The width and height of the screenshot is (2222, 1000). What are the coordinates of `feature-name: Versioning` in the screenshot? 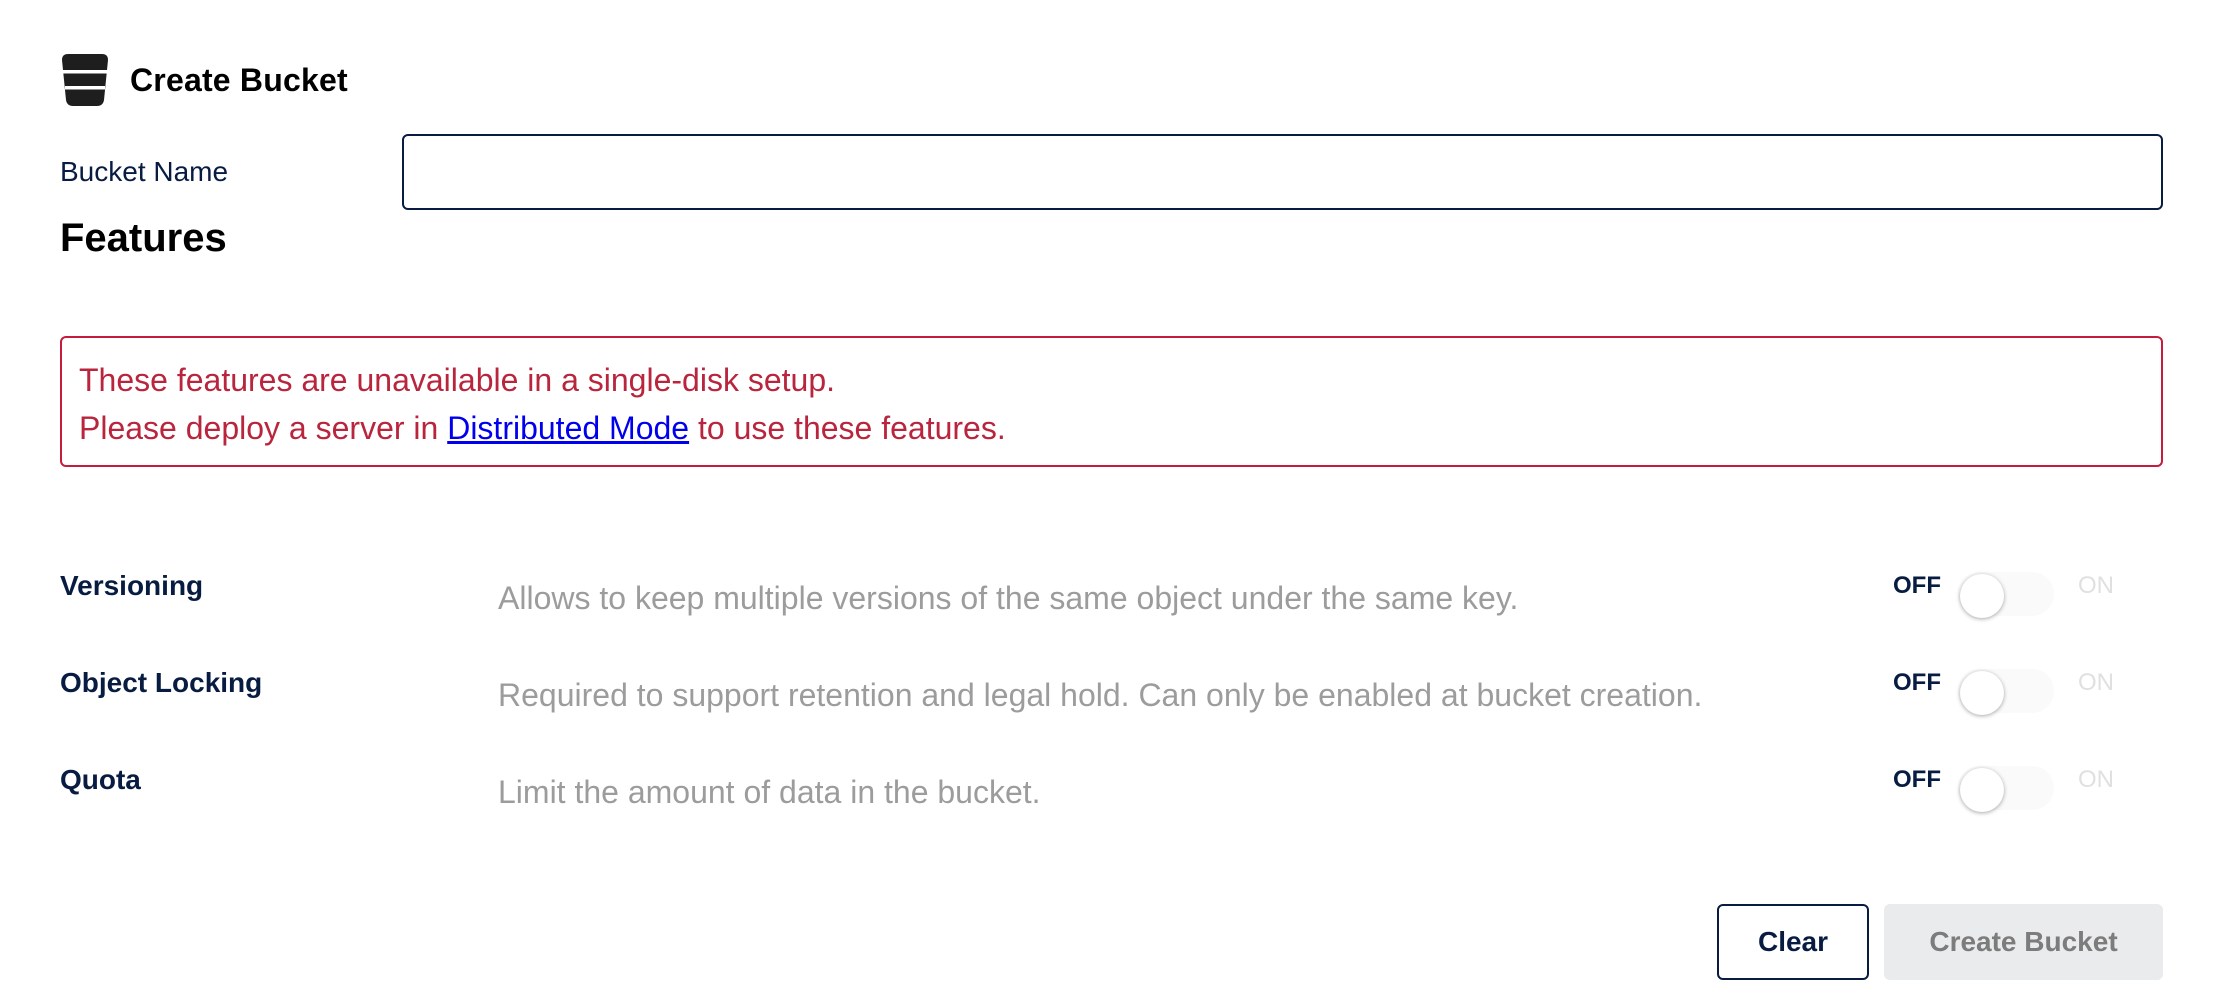 It's located at (132, 585).